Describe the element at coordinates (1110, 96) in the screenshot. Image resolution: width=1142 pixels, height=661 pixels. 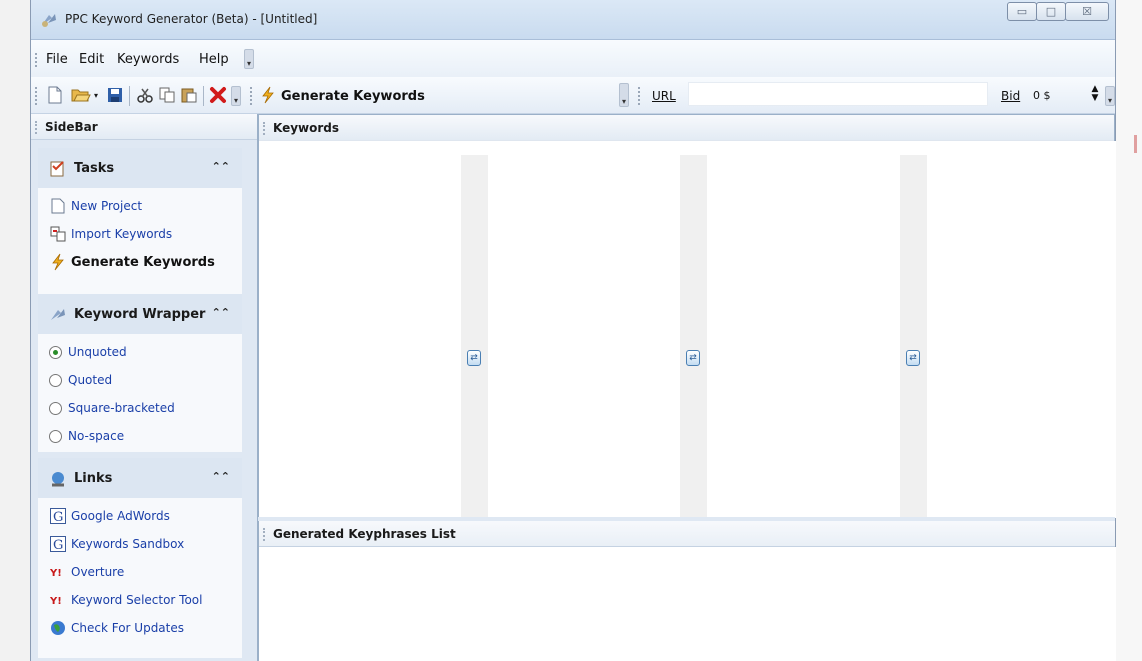
I see `toolbar-overflow-button-3: ▾` at that location.